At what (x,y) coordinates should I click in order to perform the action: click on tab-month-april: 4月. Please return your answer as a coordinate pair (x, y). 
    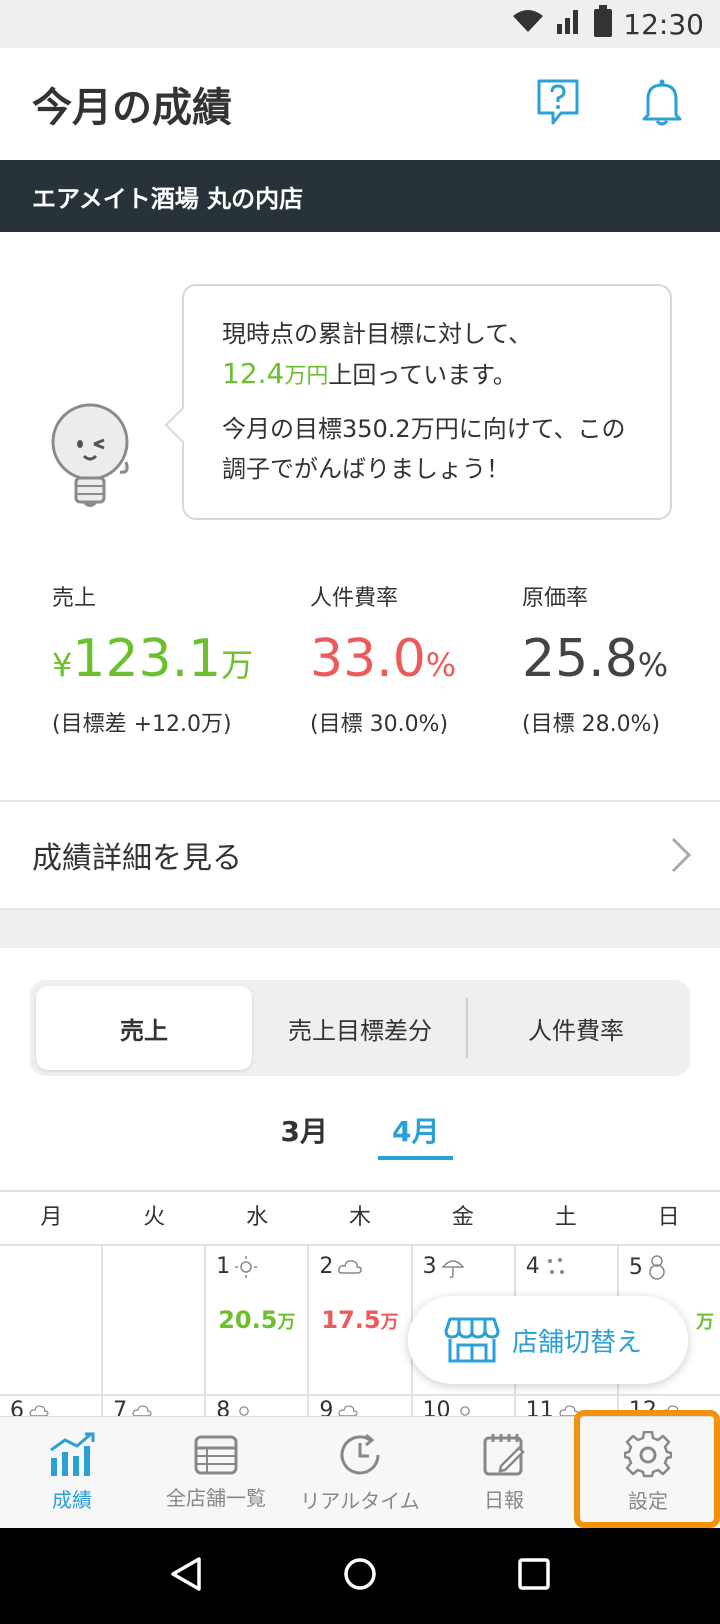
    Looking at the image, I should click on (416, 1135).